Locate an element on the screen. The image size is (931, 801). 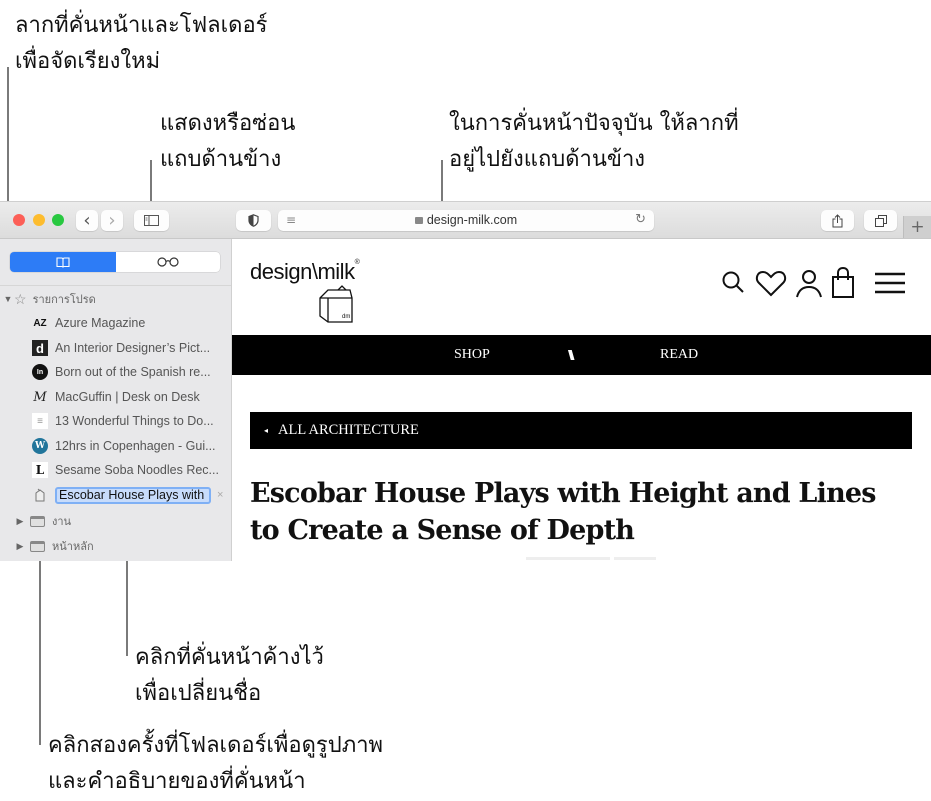
share-icon is located at coordinates (837, 220).